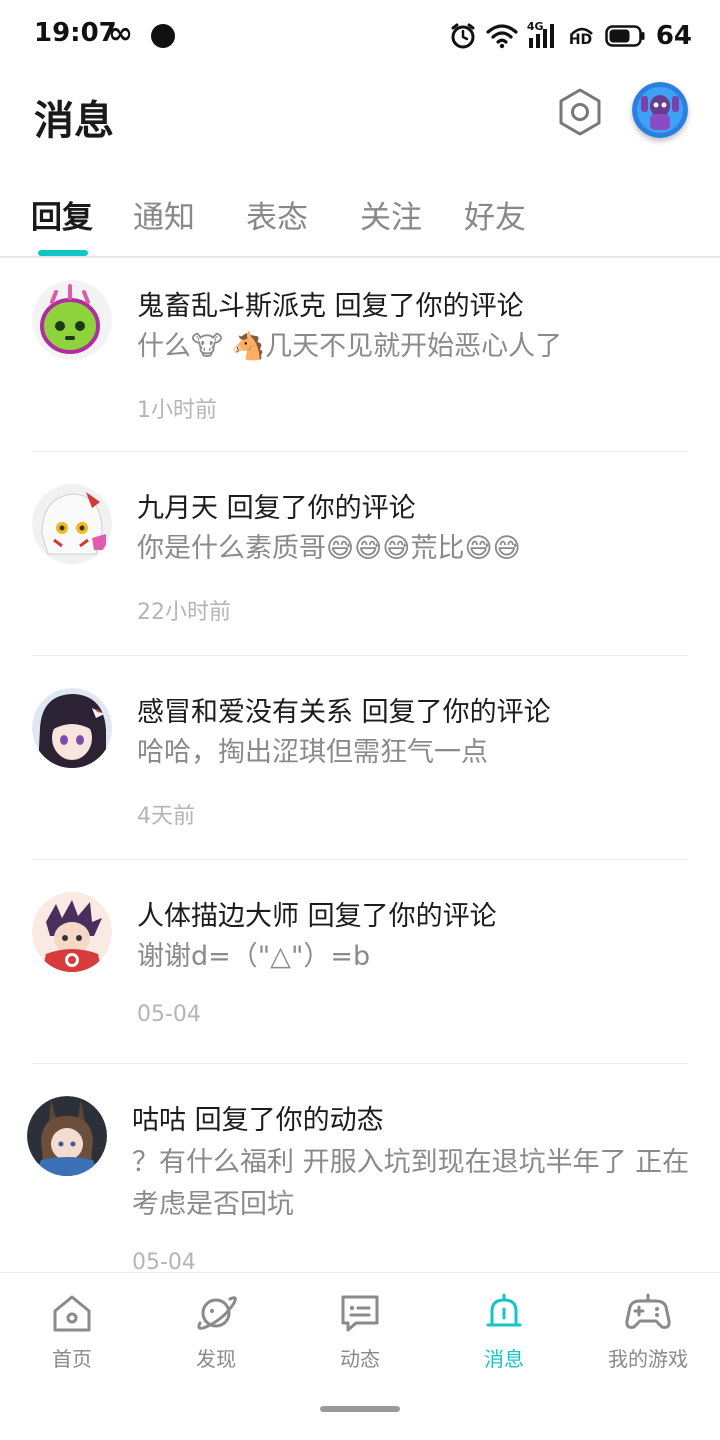 The image size is (720, 1440). What do you see at coordinates (312, 752) in the screenshot?
I see `message-body: 哈哈，掏出涩琪但需狂气一点` at bounding box center [312, 752].